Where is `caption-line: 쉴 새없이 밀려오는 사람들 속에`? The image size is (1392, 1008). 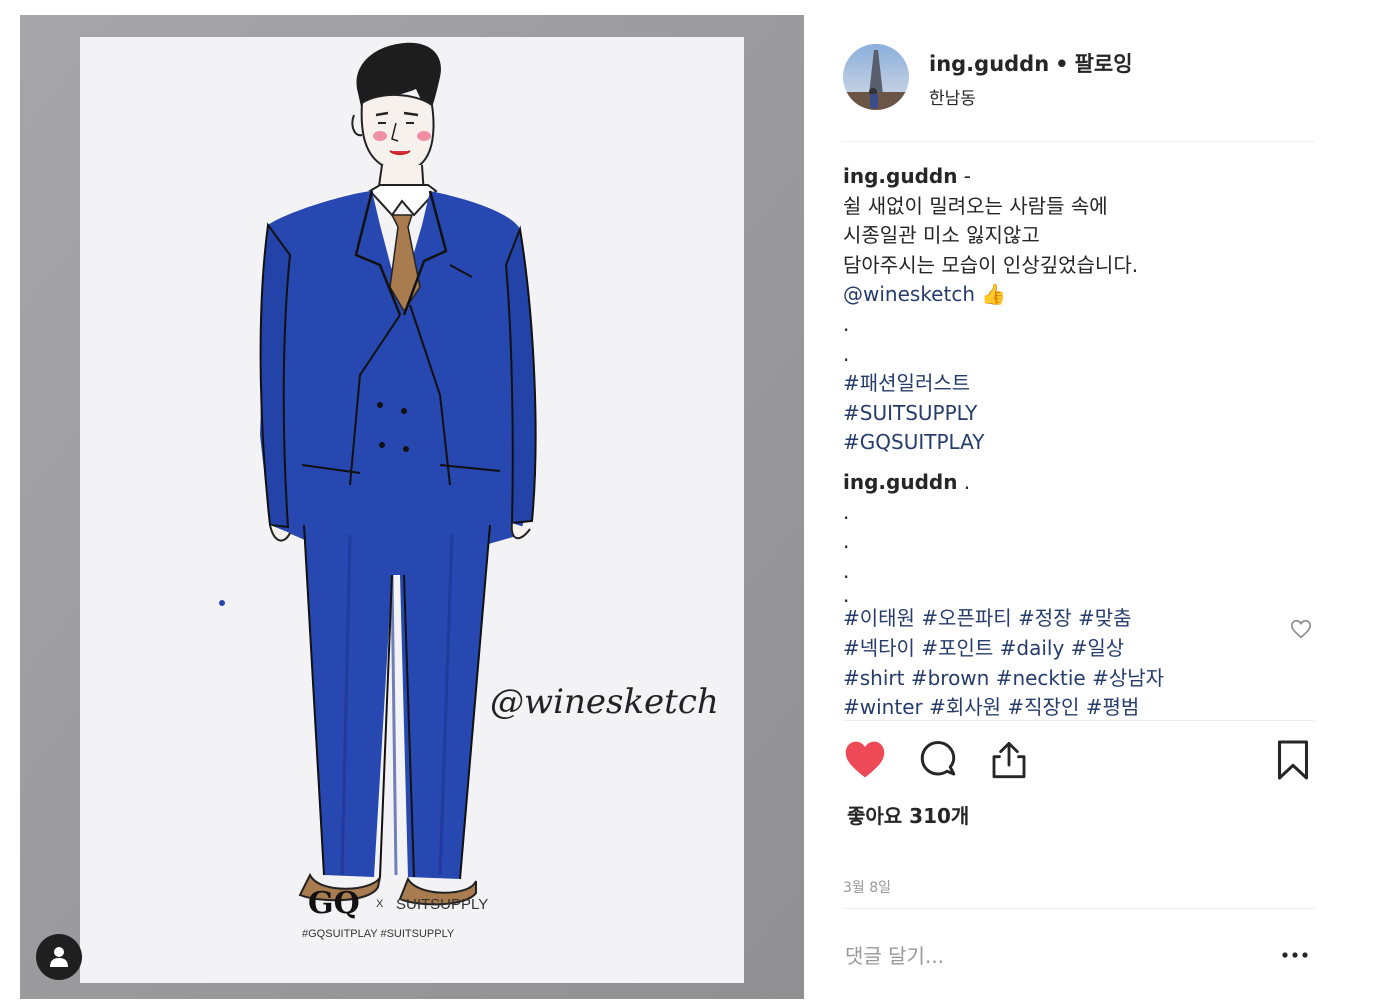 caption-line: 쉴 새없이 밀려오는 사람들 속에 is located at coordinates (975, 205).